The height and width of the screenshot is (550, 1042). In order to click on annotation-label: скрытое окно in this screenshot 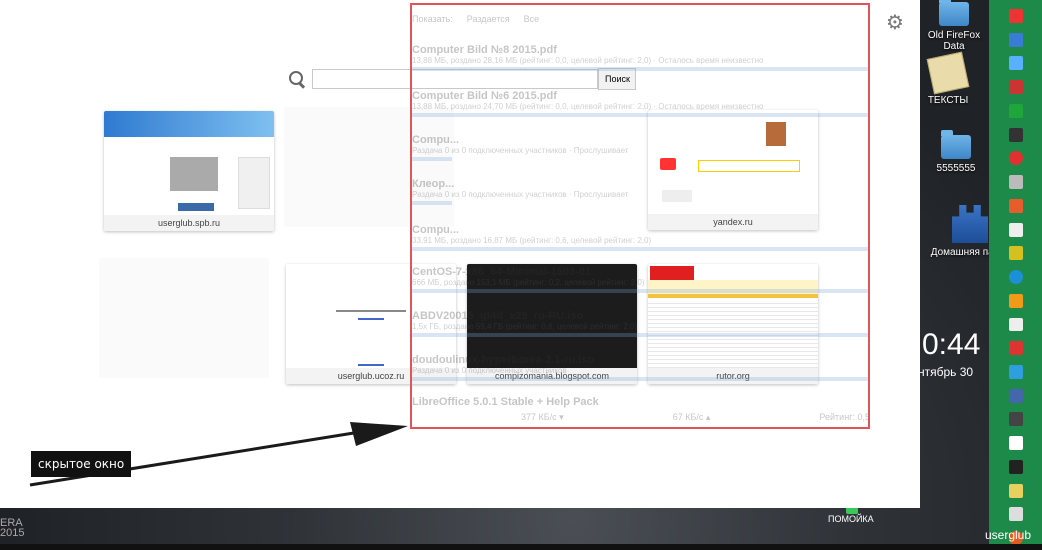, I will do `click(81, 464)`.